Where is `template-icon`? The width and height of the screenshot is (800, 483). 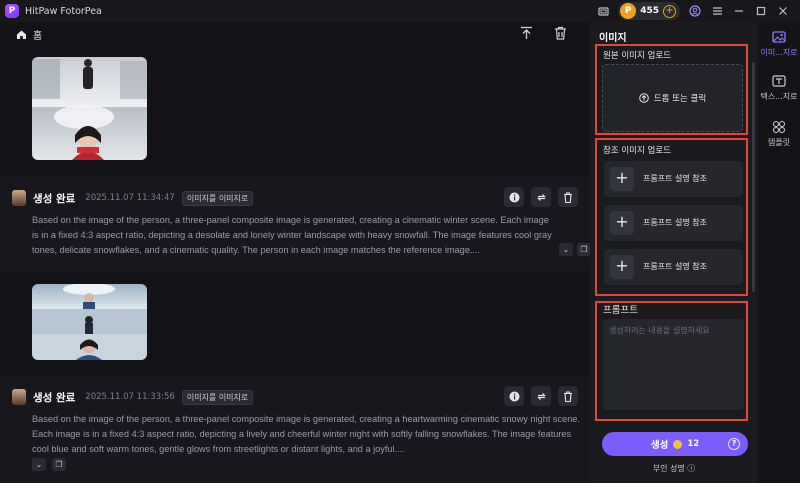 template-icon is located at coordinates (779, 127).